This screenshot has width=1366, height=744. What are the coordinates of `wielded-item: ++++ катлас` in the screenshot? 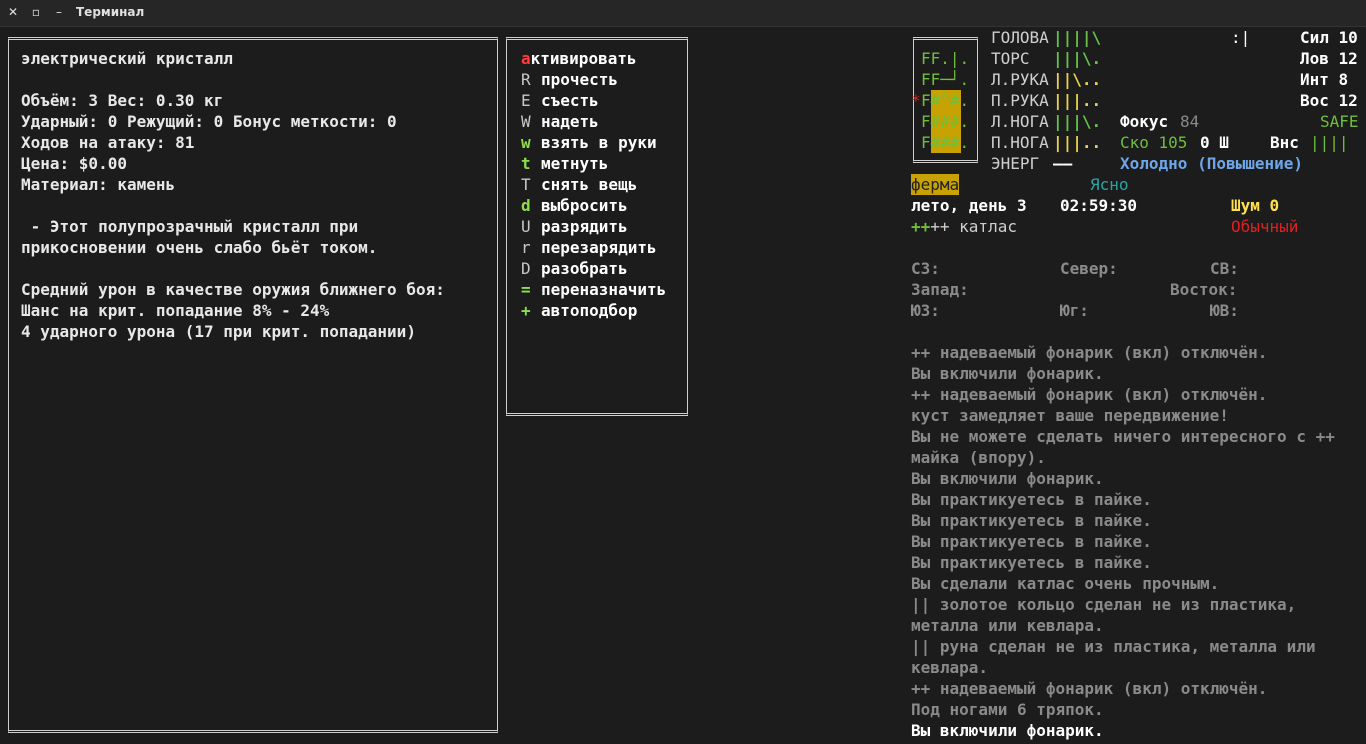 It's located at (964, 226).